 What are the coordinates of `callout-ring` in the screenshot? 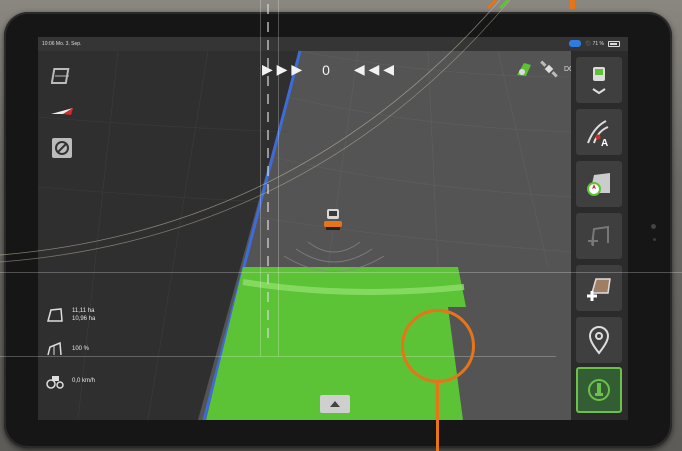 It's located at (438, 346).